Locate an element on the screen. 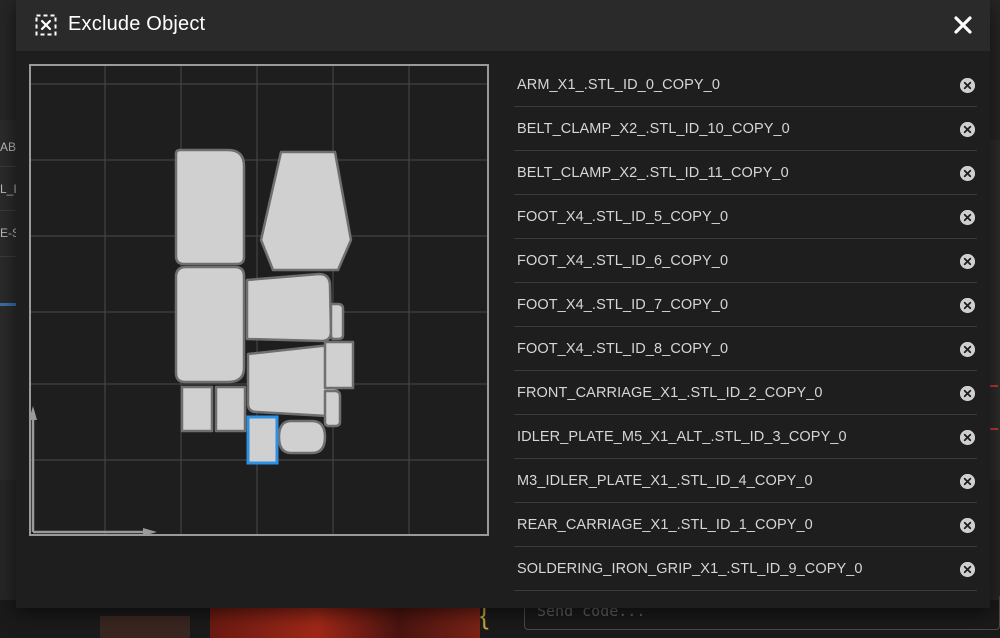 Image resolution: width=1000 pixels, height=638 pixels. list-item: FOOT_X4_.STL_ID_6_COPY_0 is located at coordinates (745, 261).